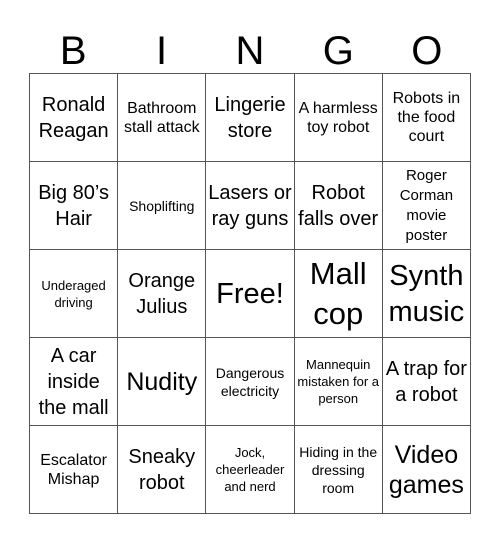 The width and height of the screenshot is (500, 544). I want to click on bingo-cell: Jock, cheerleader and nerd, so click(250, 470).